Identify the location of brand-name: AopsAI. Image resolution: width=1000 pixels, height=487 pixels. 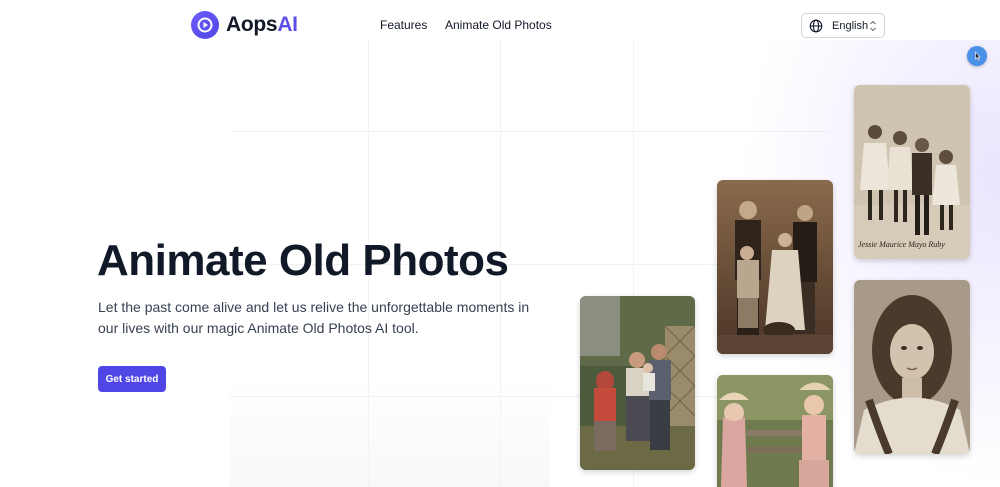
(262, 25).